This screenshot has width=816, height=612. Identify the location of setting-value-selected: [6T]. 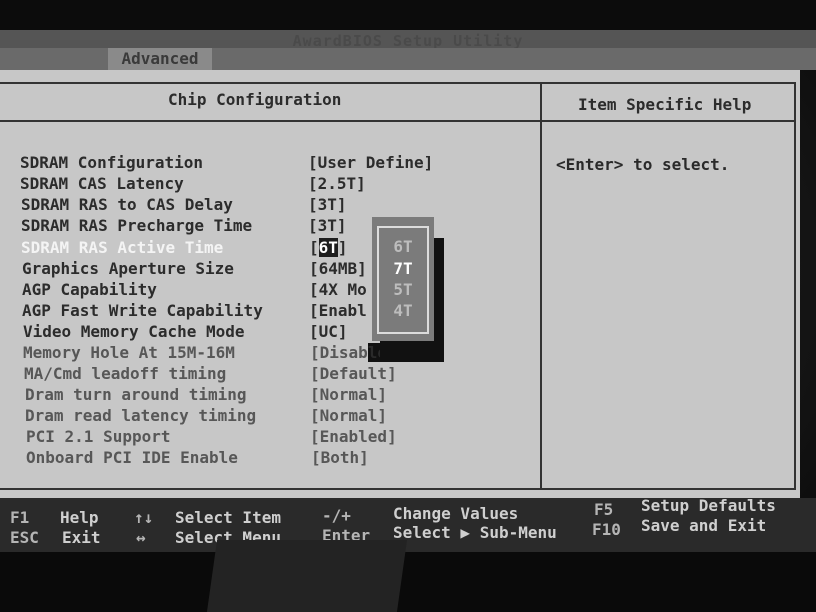
(328, 248).